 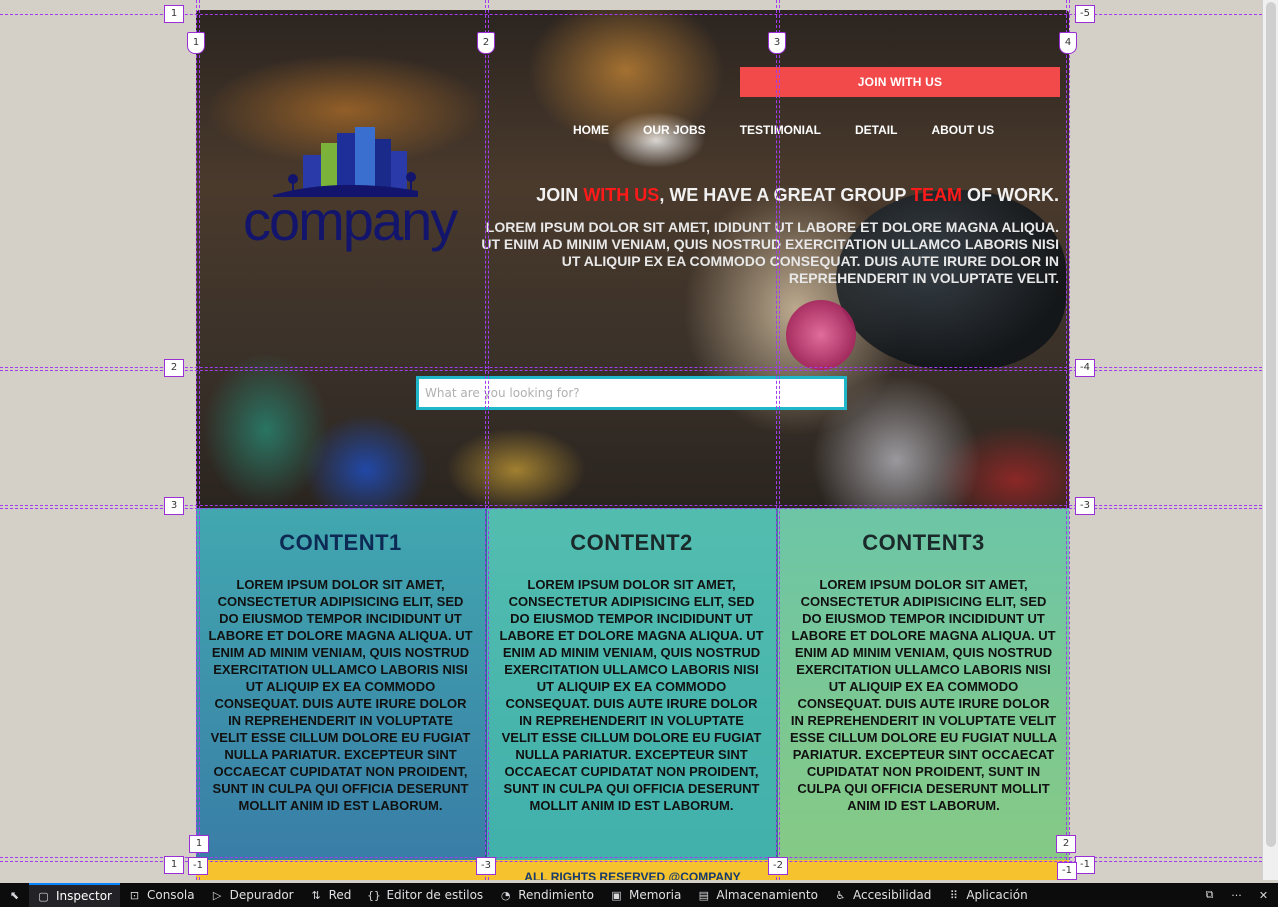 I want to click on grid-col-marker: -2, so click(x=778, y=866).